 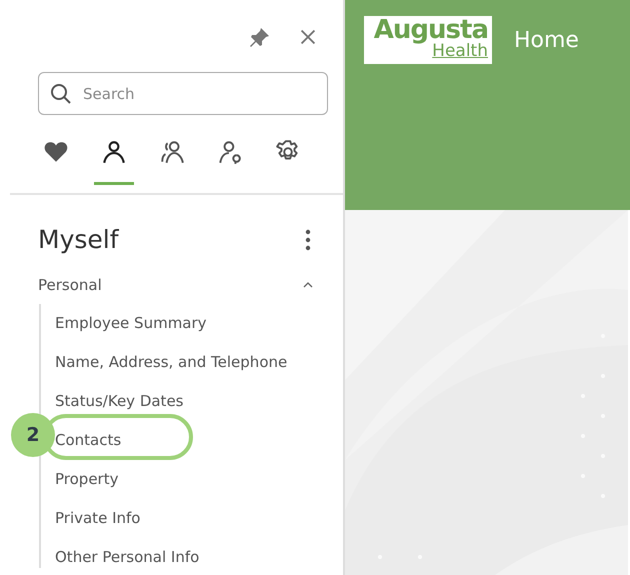 What do you see at coordinates (308, 239) in the screenshot?
I see `more-icon` at bounding box center [308, 239].